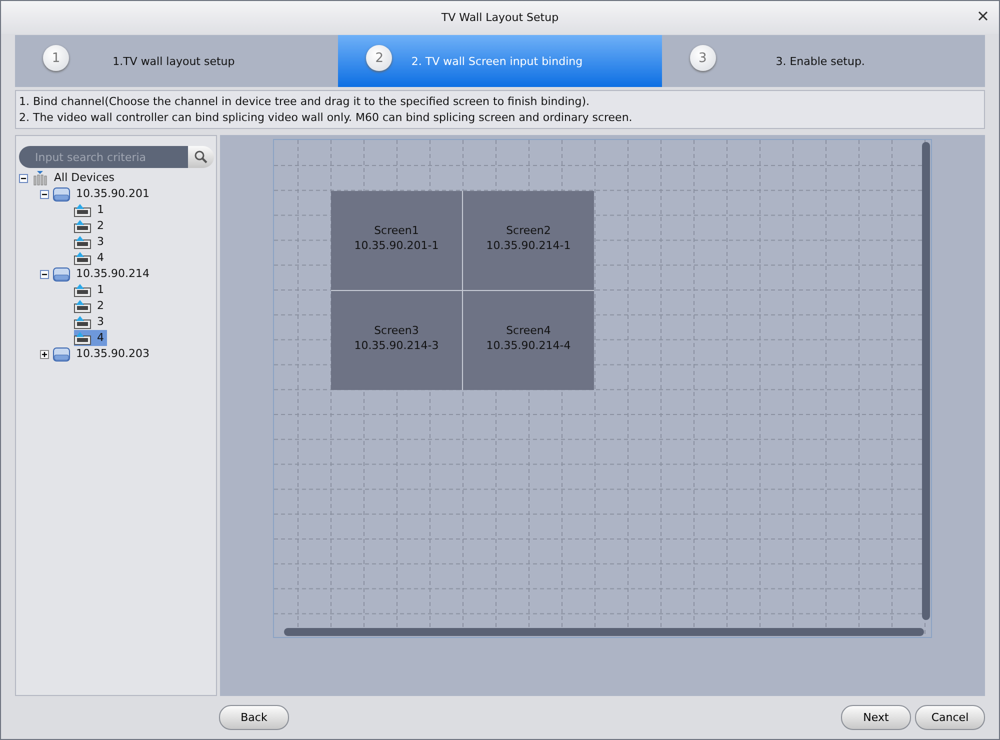  I want to click on screen-binding: 10.35.90.201-1, so click(396, 245).